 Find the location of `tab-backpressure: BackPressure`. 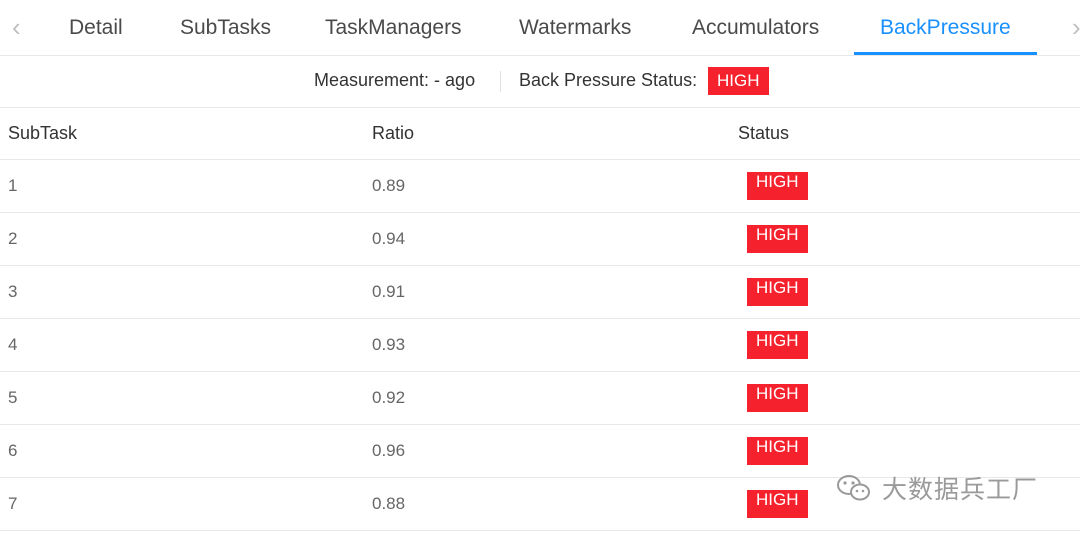

tab-backpressure: BackPressure is located at coordinates (945, 27).